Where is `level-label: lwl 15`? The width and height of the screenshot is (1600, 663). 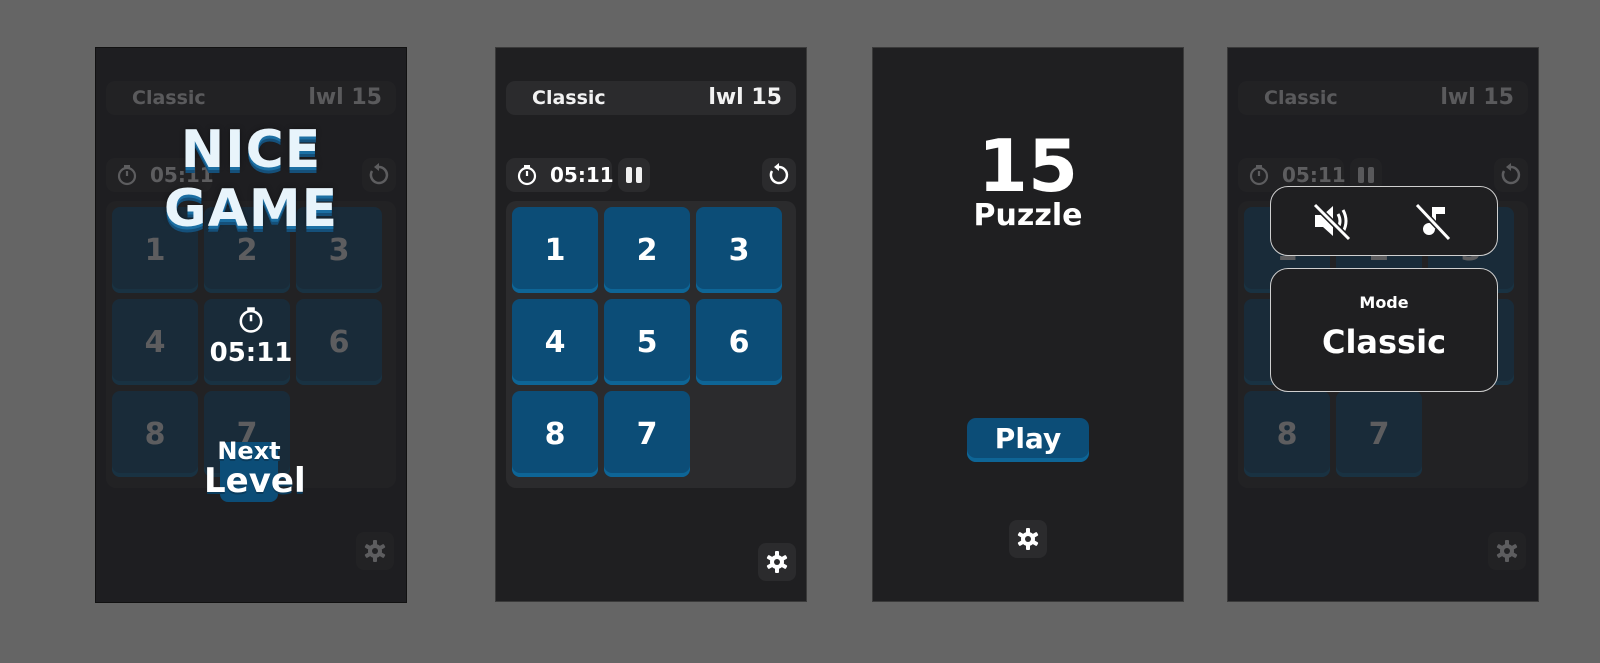
level-label: lwl 15 is located at coordinates (745, 97).